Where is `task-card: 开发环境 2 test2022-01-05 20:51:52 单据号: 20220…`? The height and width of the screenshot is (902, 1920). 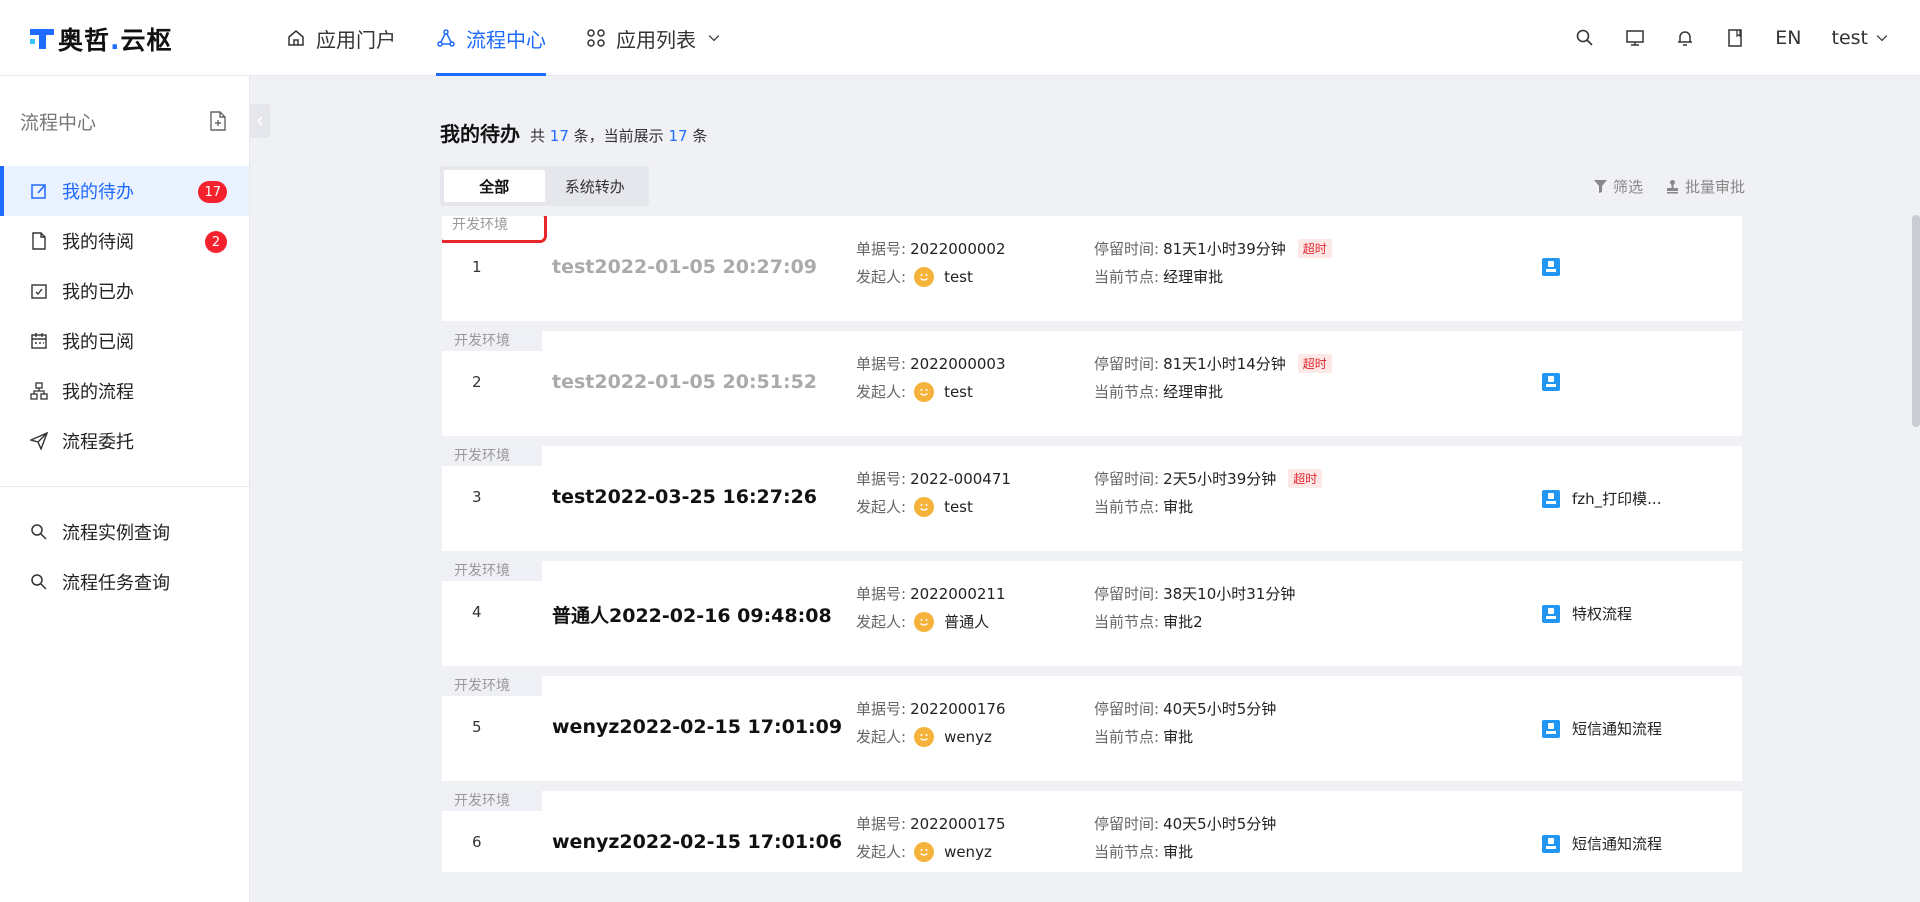
task-card: 开发环境 2 test2022-01-05 20:51:52 单据号: 20220… is located at coordinates (1092, 383).